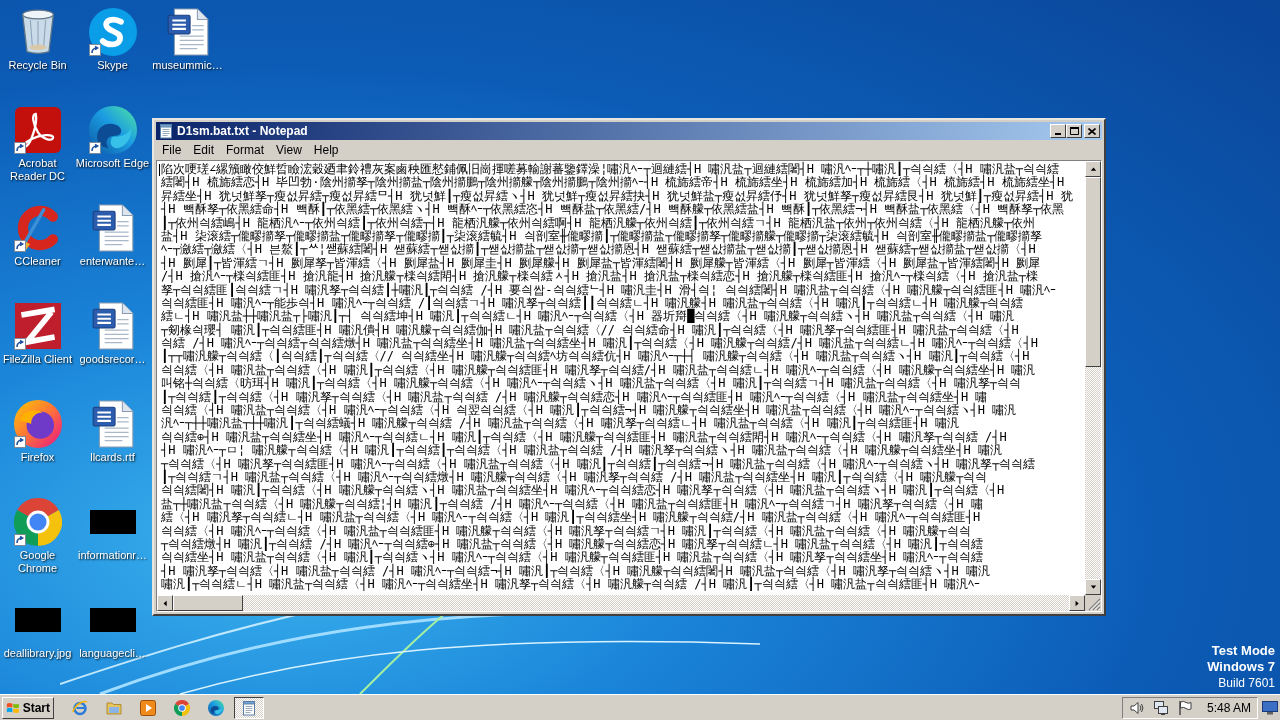 The height and width of the screenshot is (720, 1280). Describe the element at coordinates (1228, 707) in the screenshot. I see `clock-text: 5:48 AM` at that location.